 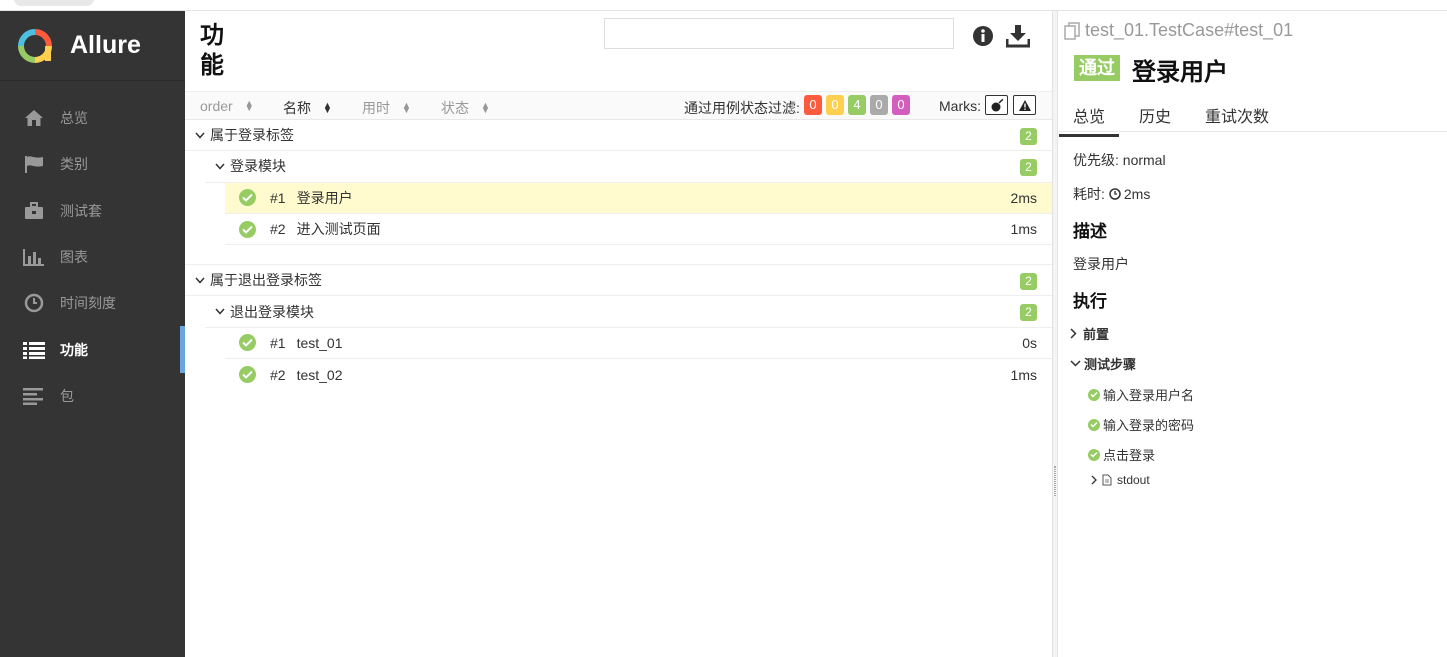 I want to click on setup-section: 前置, so click(x=1089, y=333).